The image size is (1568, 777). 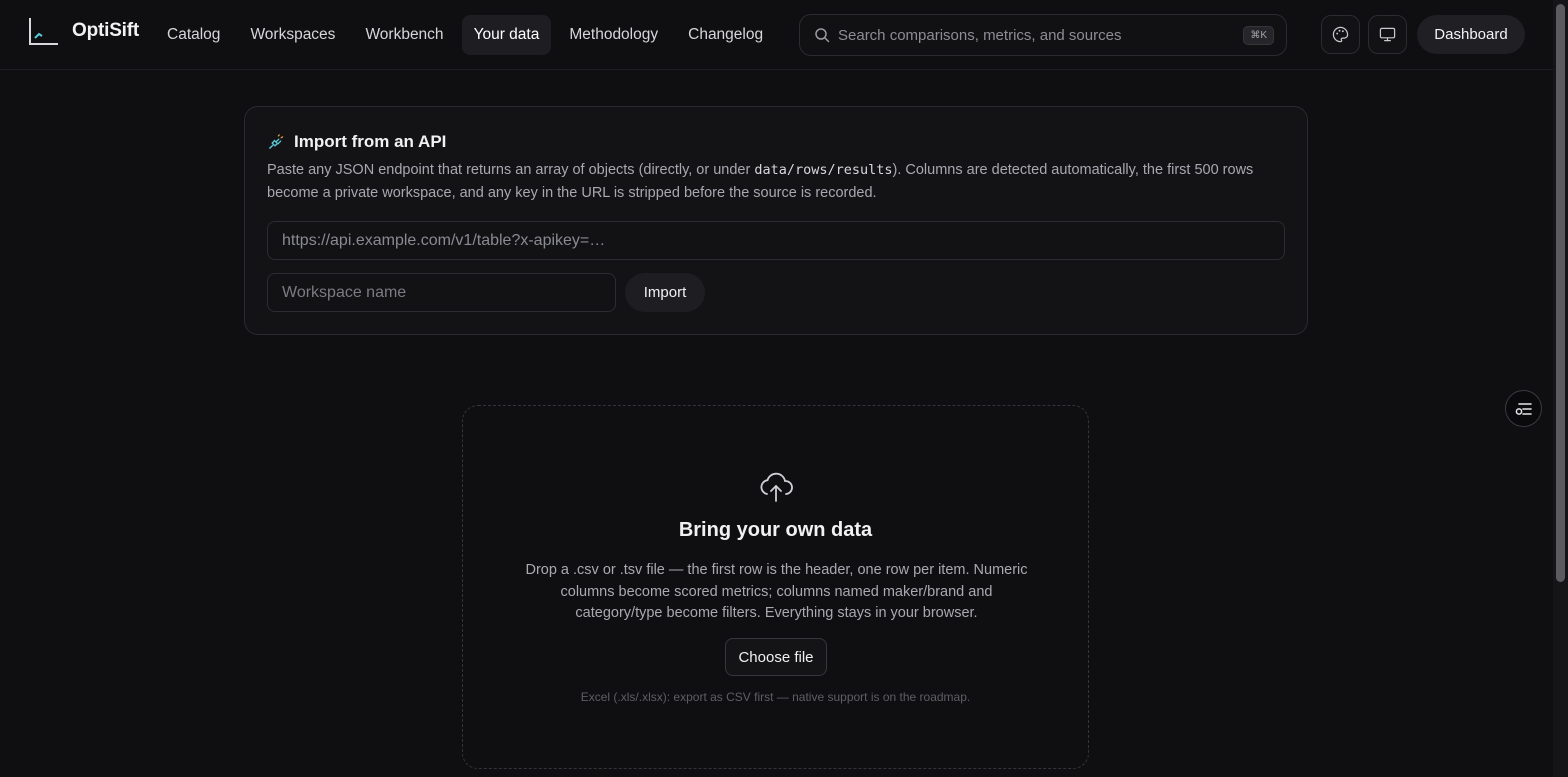 I want to click on display-mode-button, so click(x=1387, y=34).